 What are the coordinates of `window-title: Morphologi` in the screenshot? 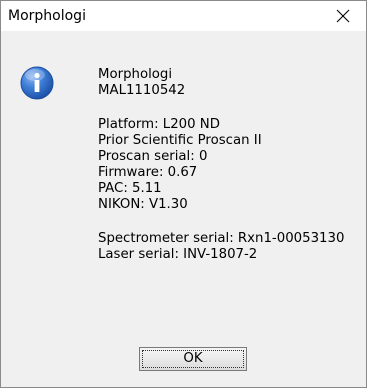 It's located at (47, 16).